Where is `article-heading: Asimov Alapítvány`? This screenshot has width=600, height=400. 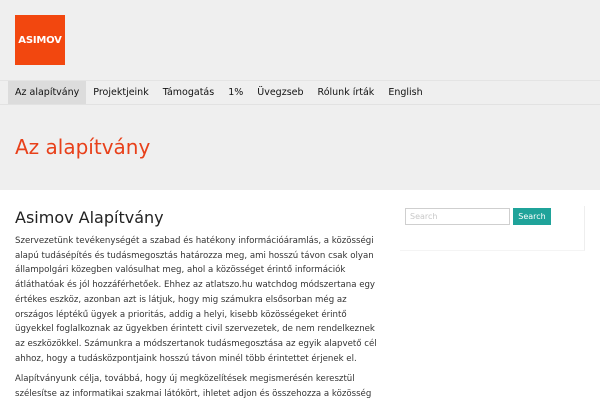
article-heading: Asimov Alapítvány is located at coordinates (89, 217).